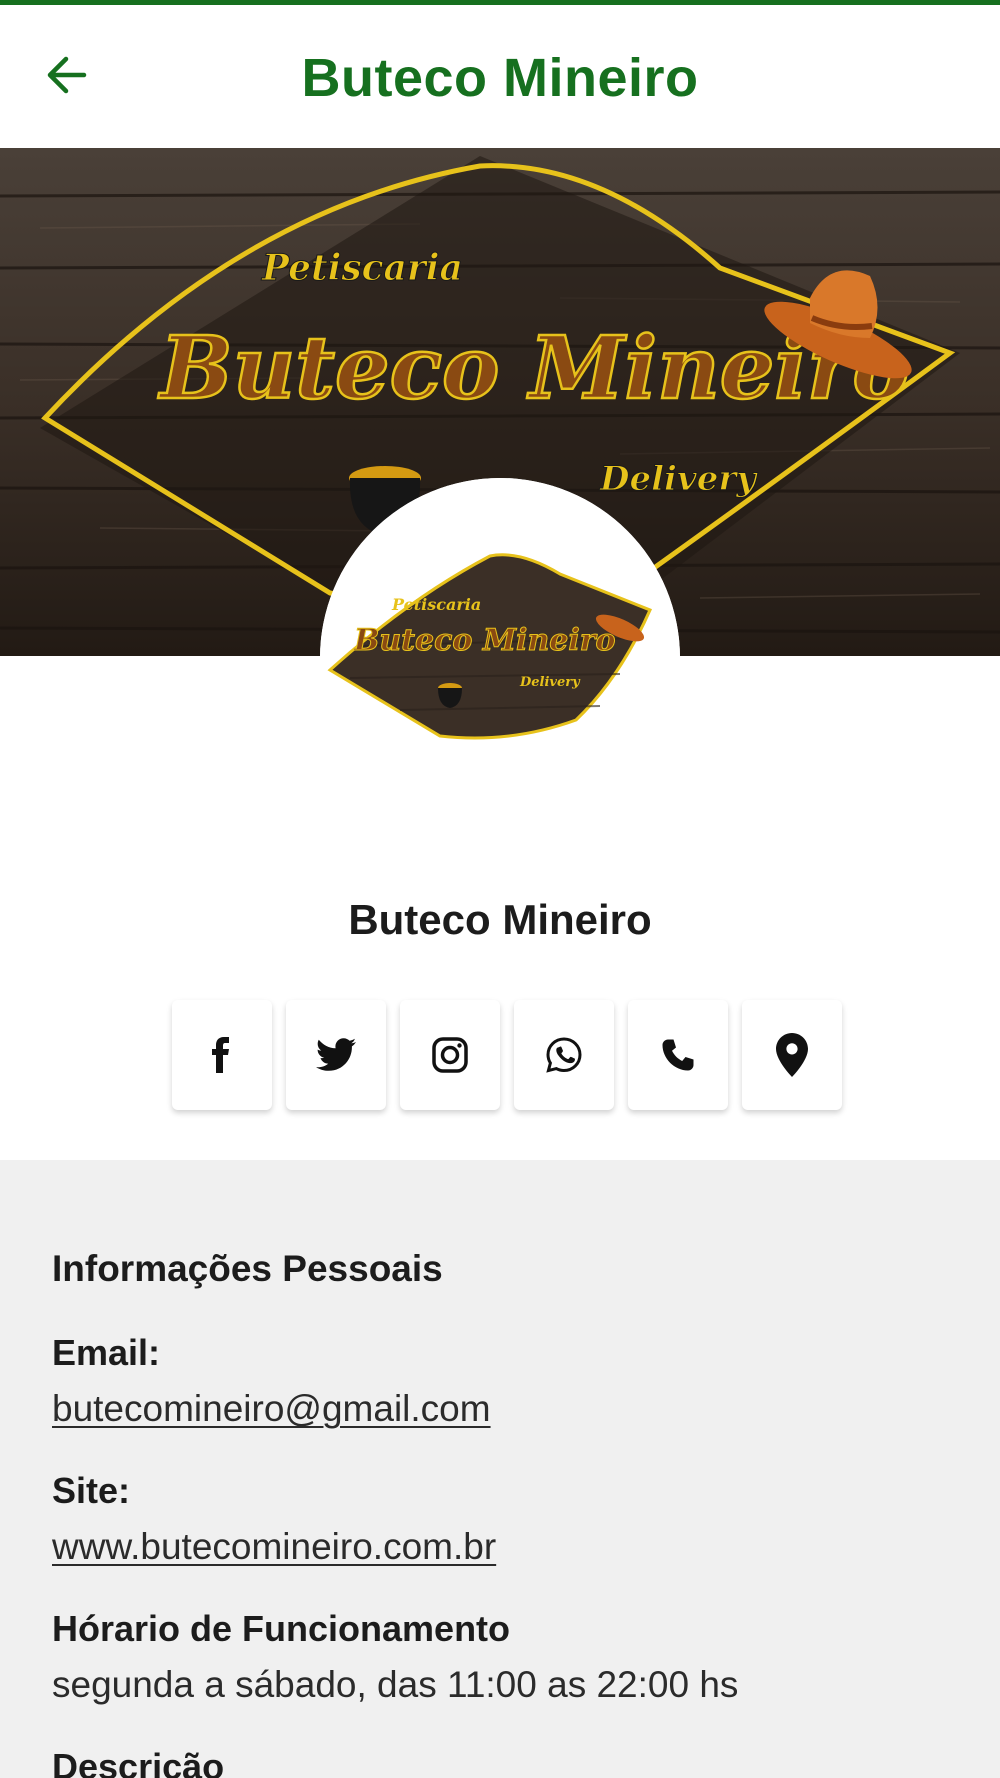 This screenshot has width=1000, height=1778. I want to click on twitter-button, so click(336, 1055).